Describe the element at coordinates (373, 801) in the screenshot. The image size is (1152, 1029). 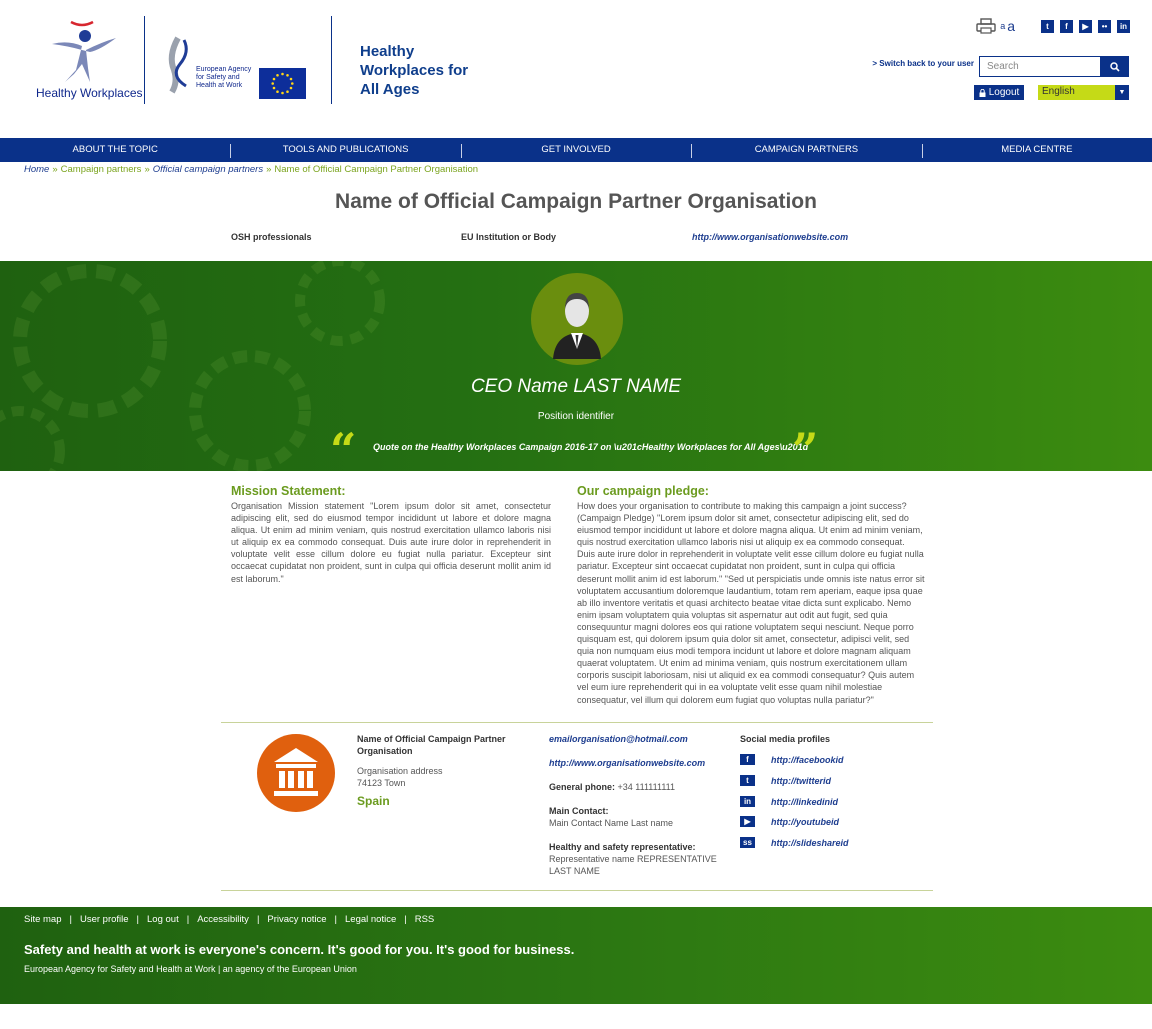
I see `contact-country: Spain` at that location.